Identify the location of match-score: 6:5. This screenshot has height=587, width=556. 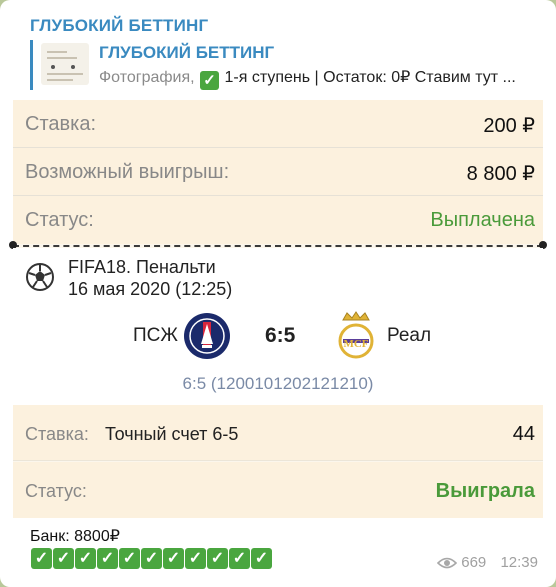
(280, 335).